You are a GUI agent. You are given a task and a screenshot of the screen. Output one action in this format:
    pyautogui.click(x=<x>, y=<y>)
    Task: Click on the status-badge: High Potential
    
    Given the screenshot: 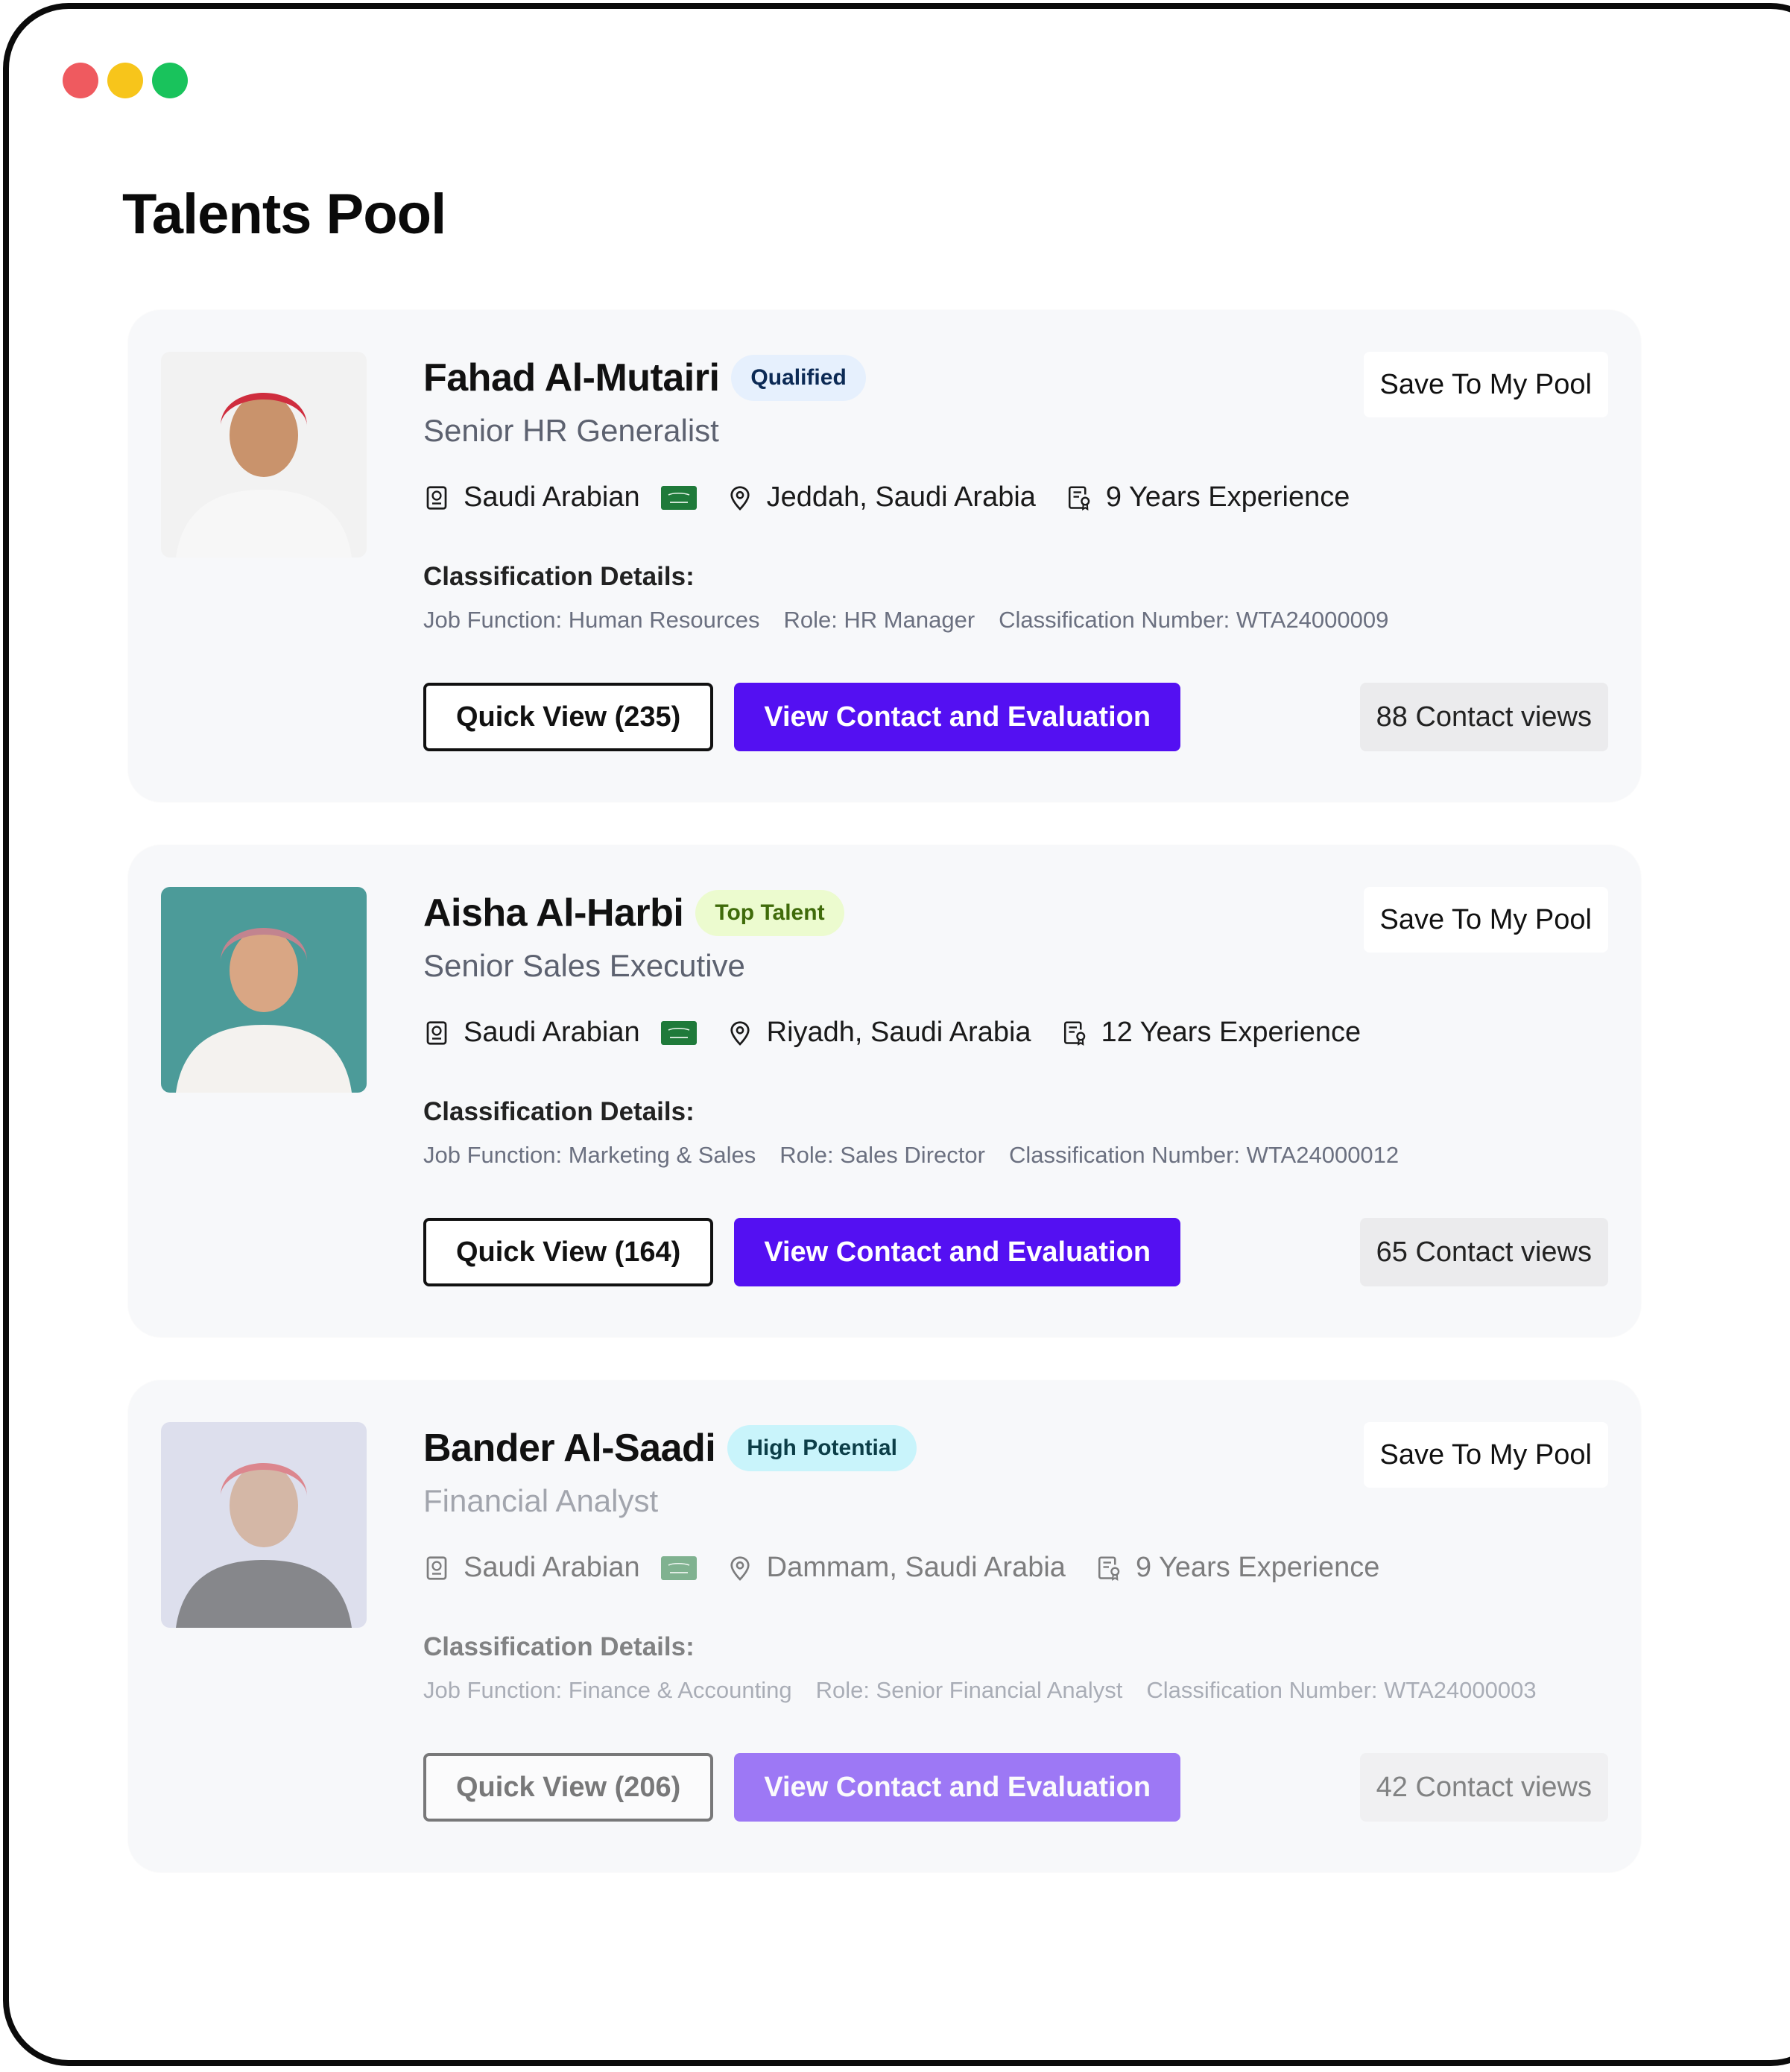 What is the action you would take?
    pyautogui.click(x=822, y=1448)
    